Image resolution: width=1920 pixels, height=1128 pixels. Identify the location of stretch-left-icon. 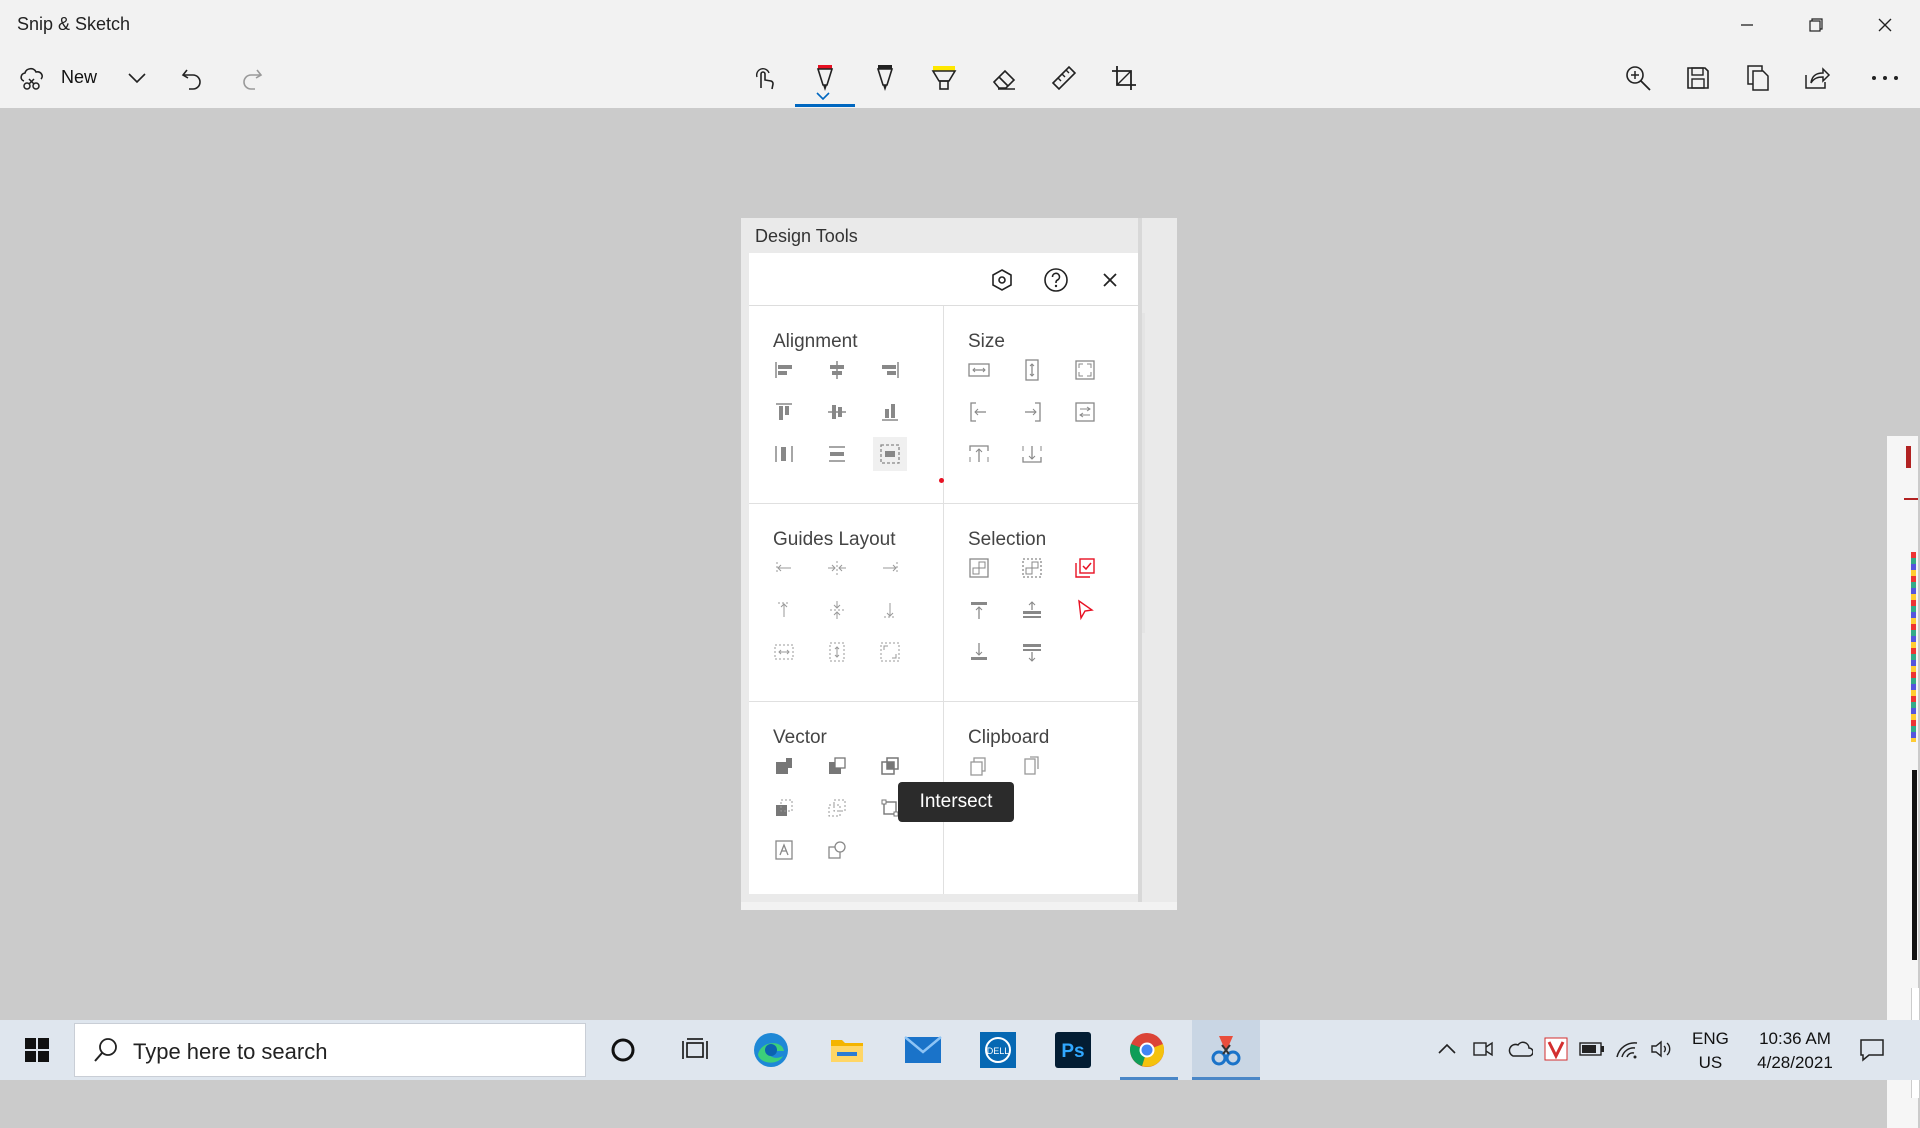
(979, 412).